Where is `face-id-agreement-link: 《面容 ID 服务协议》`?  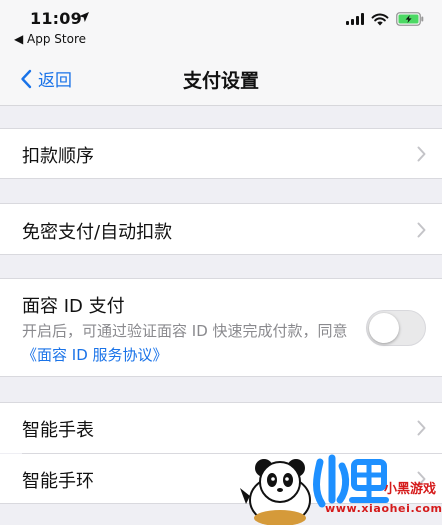 face-id-agreement-link: 《面容 ID 服务协议》 is located at coordinates (95, 355).